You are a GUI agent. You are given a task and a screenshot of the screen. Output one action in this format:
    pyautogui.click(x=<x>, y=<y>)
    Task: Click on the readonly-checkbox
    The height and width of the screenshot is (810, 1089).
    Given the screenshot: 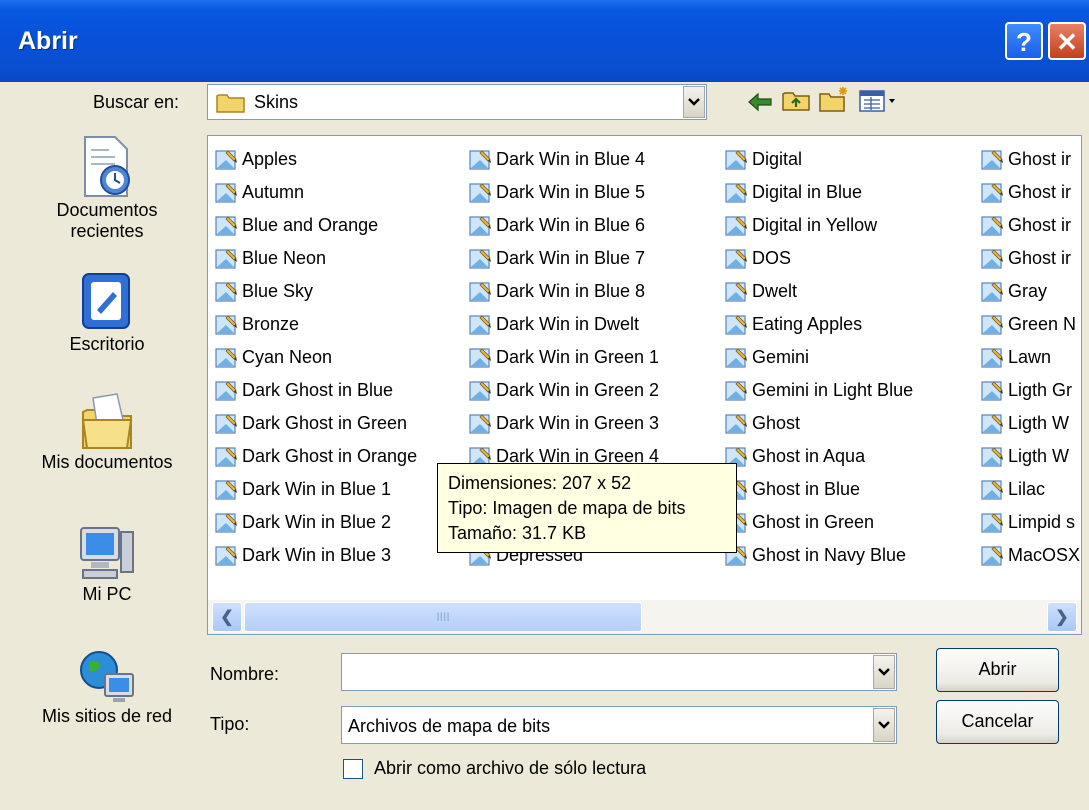 What is the action you would take?
    pyautogui.click(x=353, y=769)
    